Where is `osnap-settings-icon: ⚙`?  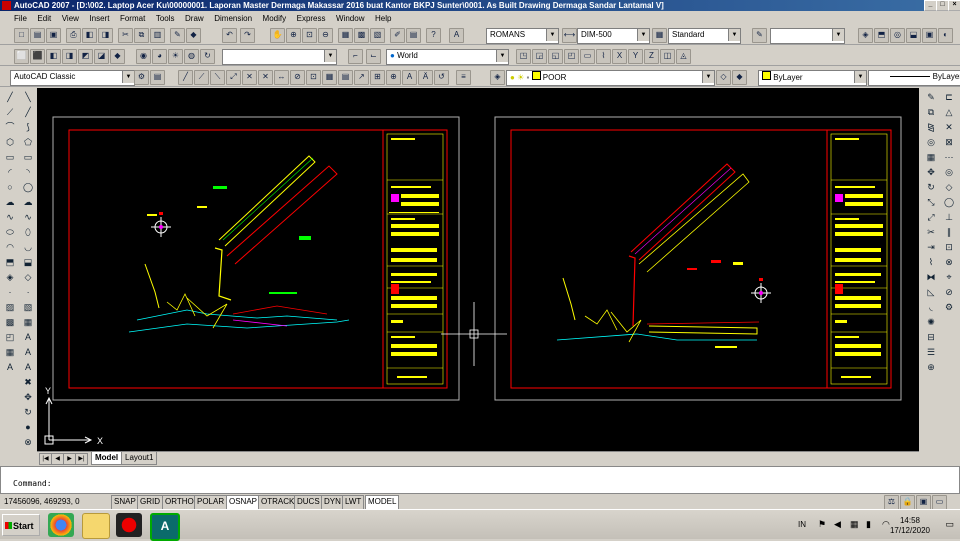
osnap-settings-icon: ⚙ is located at coordinates (949, 307).